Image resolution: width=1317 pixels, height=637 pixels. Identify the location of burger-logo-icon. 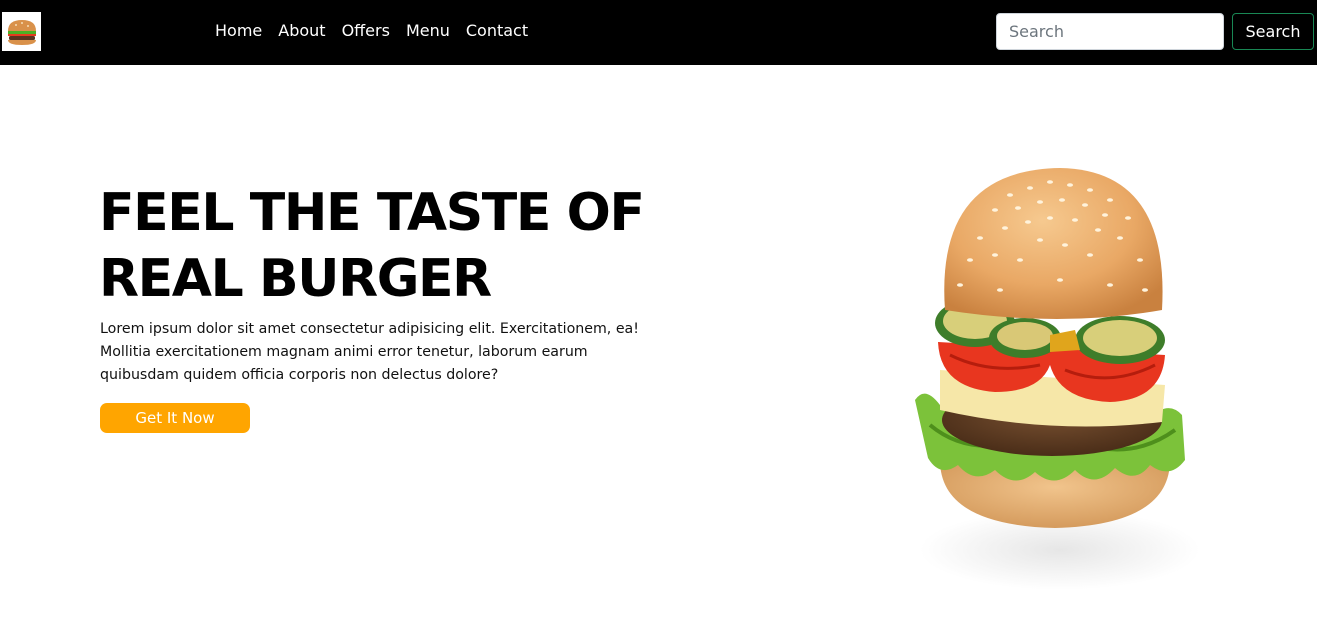
(21, 31).